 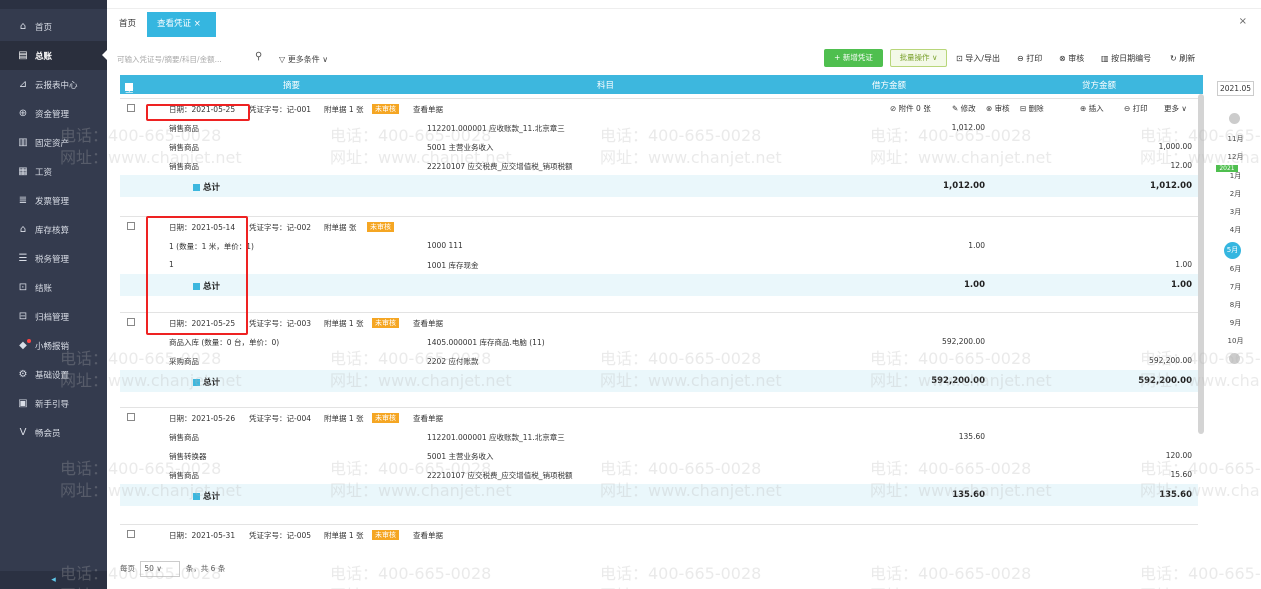 I want to click on pagination: 每页 50 ∨ 条，共 6 条, so click(x=172, y=569).